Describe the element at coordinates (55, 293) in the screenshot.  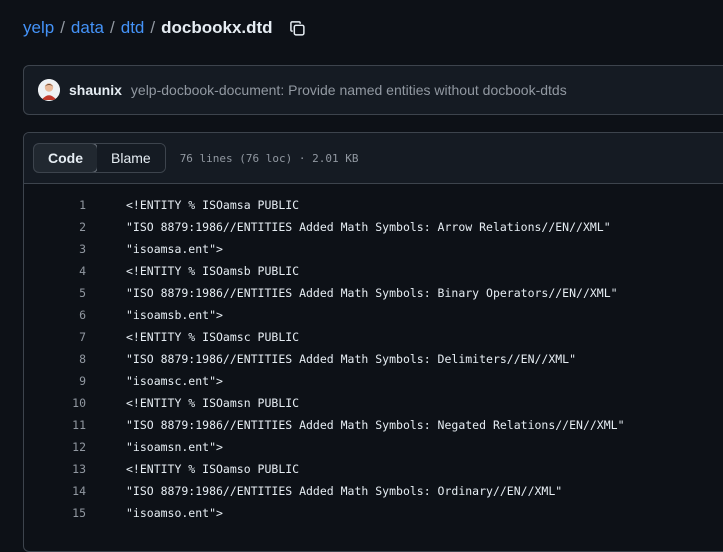
I see `line-number: 5` at that location.